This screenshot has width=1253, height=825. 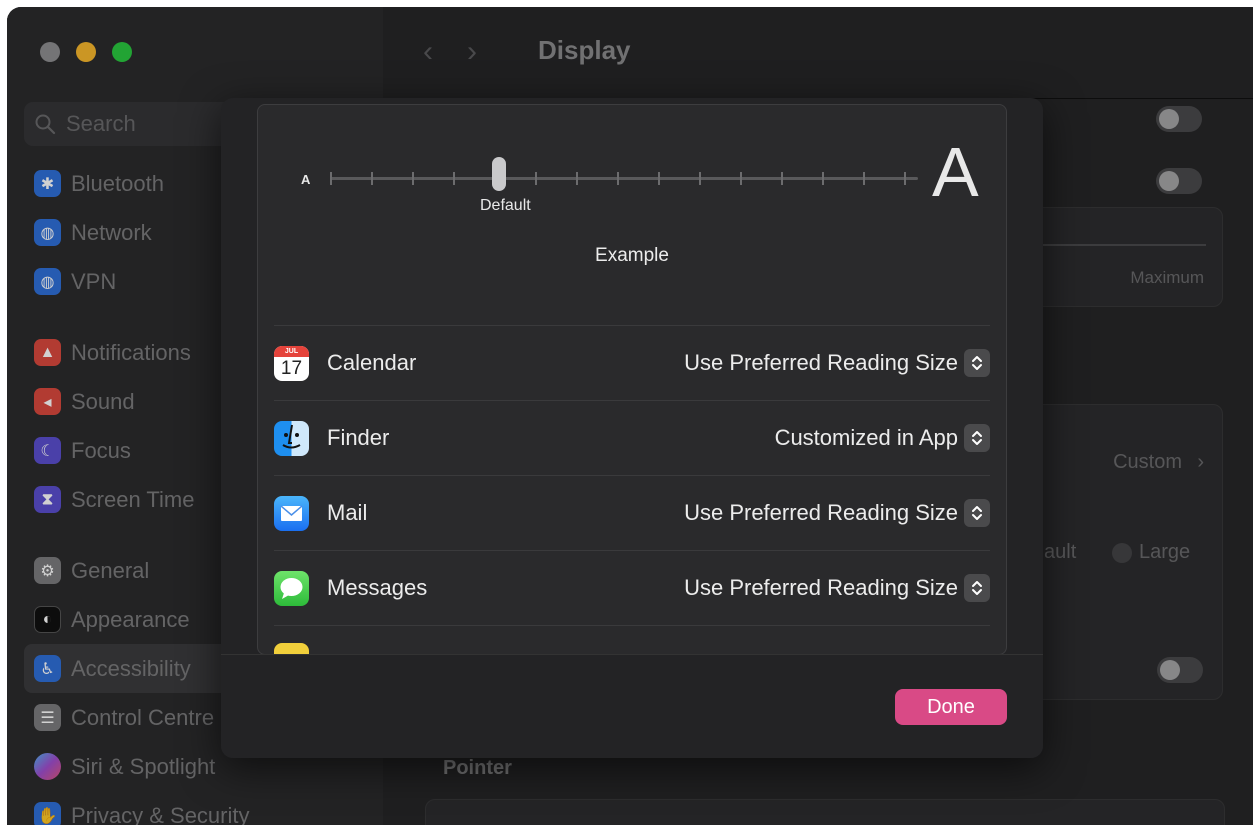 I want to click on app-name: Messages, so click(x=377, y=587).